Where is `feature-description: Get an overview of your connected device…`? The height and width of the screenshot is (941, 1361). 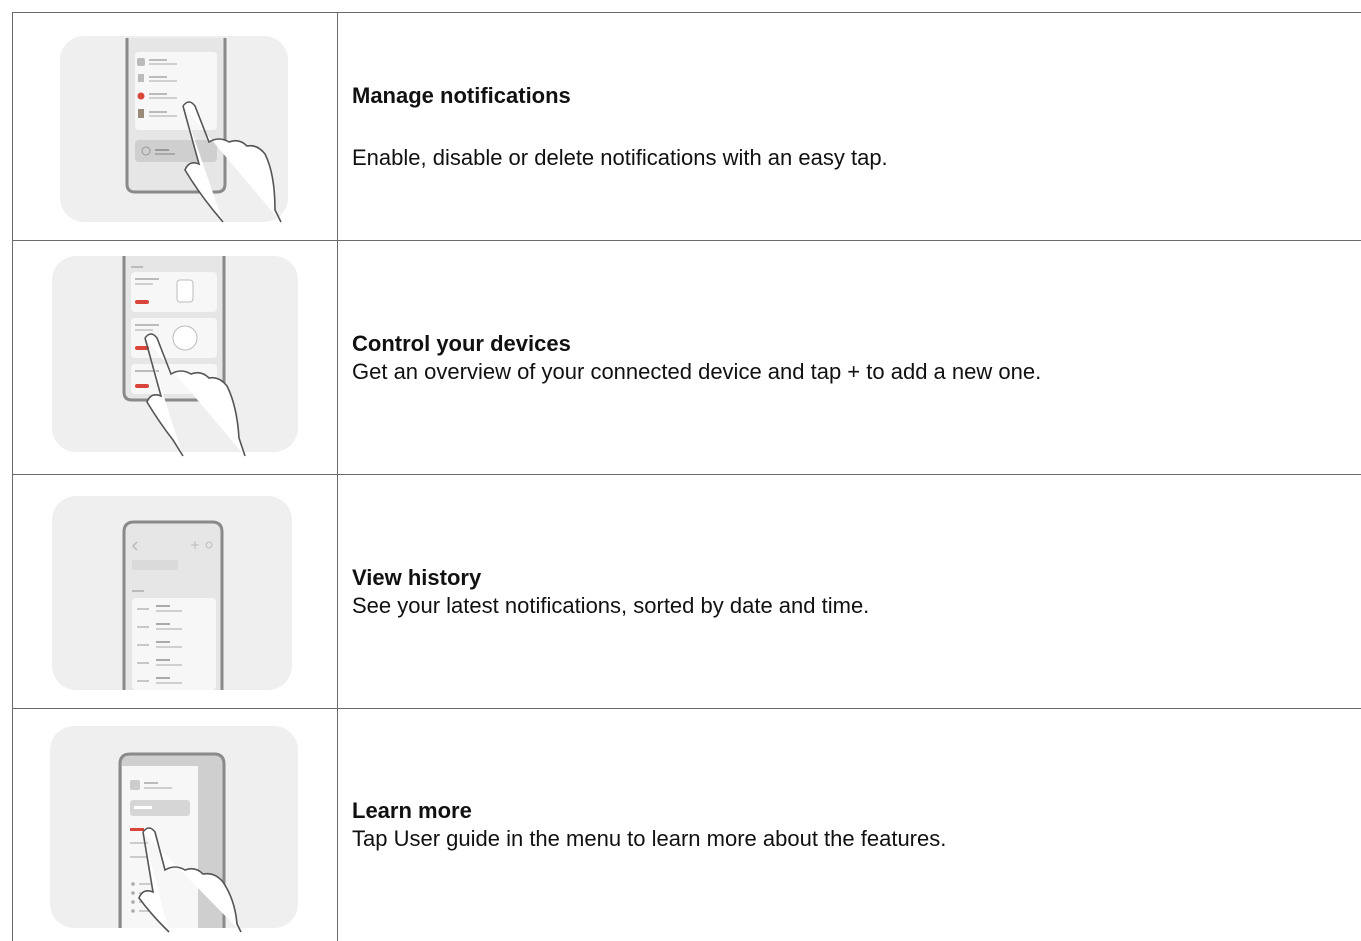 feature-description: Get an overview of your connected device… is located at coordinates (856, 372).